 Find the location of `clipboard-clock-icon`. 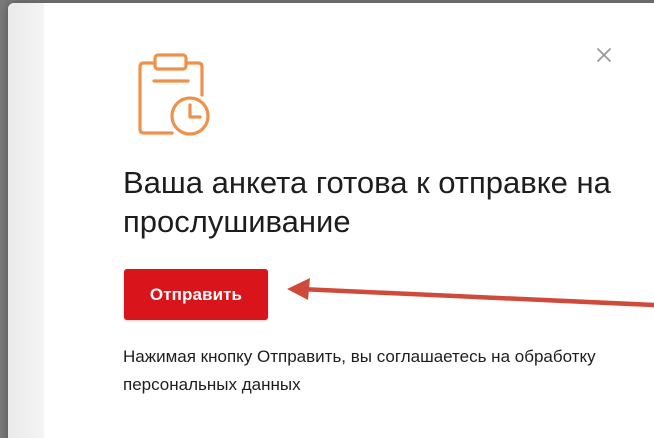

clipboard-clock-icon is located at coordinates (174, 93).